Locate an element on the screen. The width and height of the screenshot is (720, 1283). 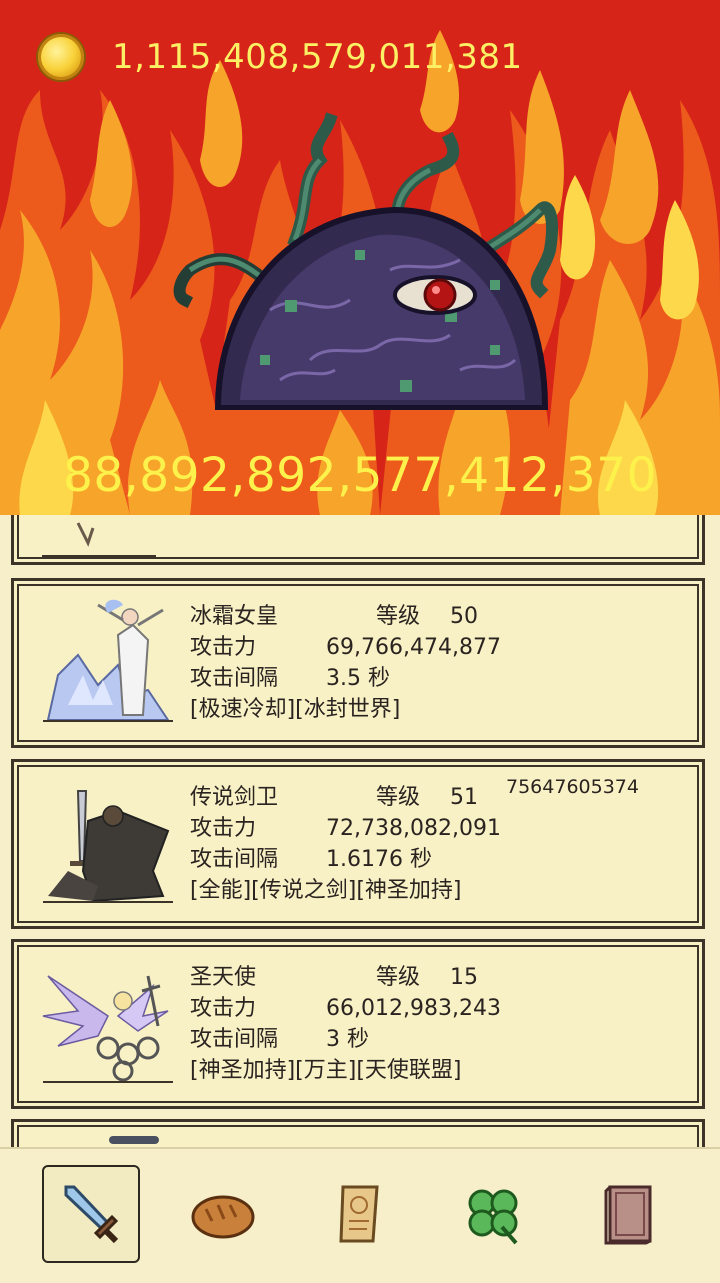
hero-name: 圣天使 is located at coordinates (223, 977).